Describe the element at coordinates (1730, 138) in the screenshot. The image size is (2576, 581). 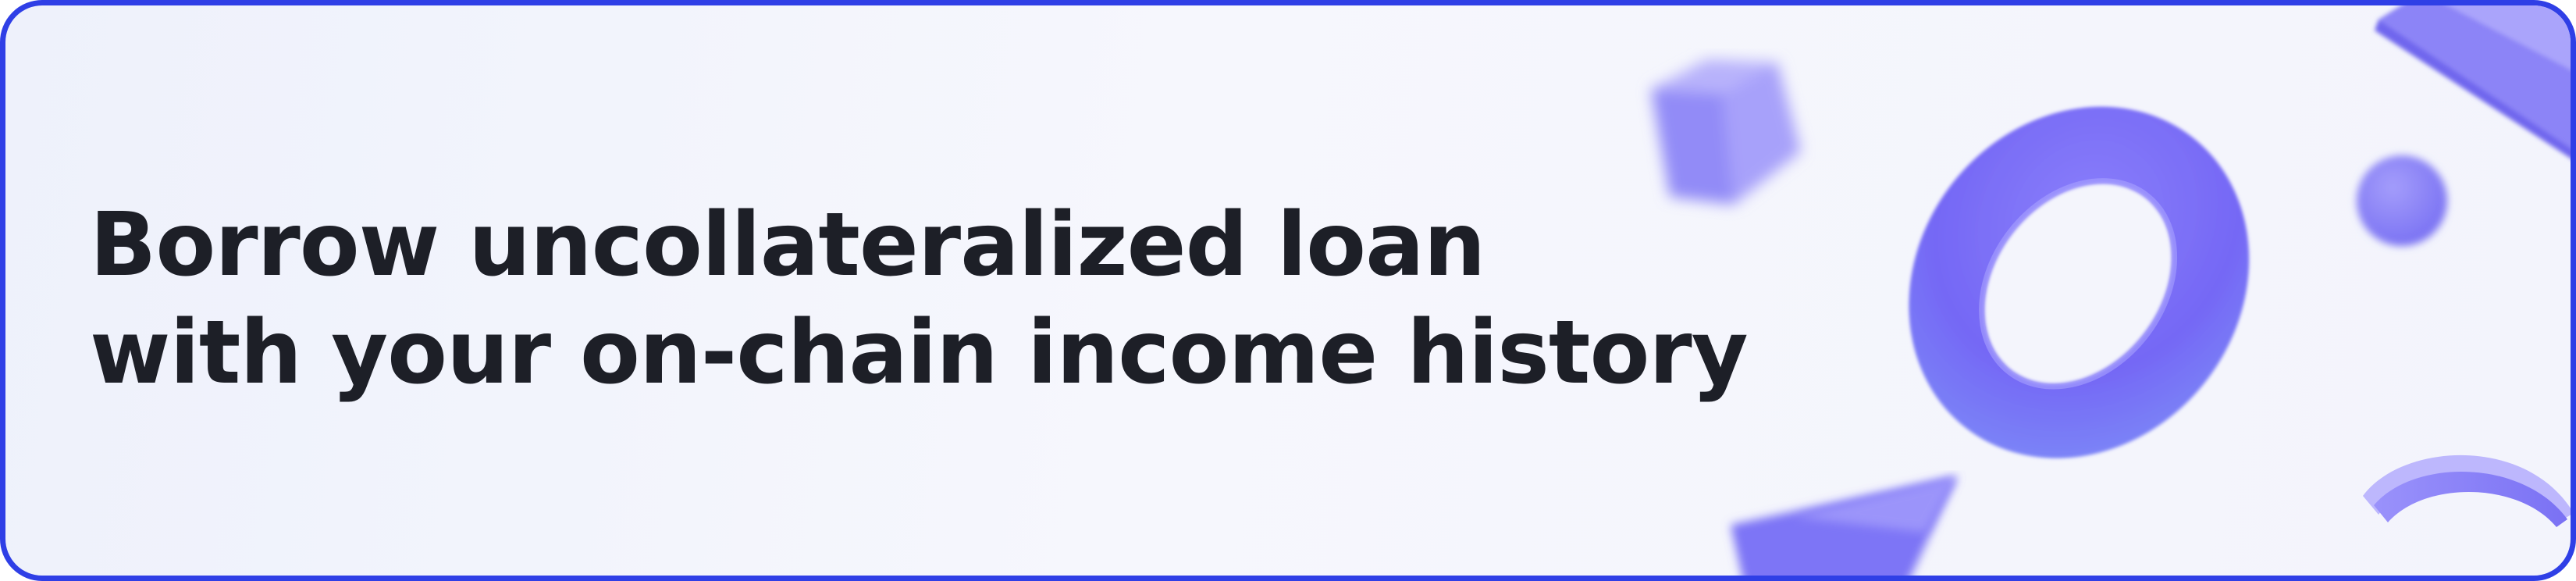
I see `cube-shape` at that location.